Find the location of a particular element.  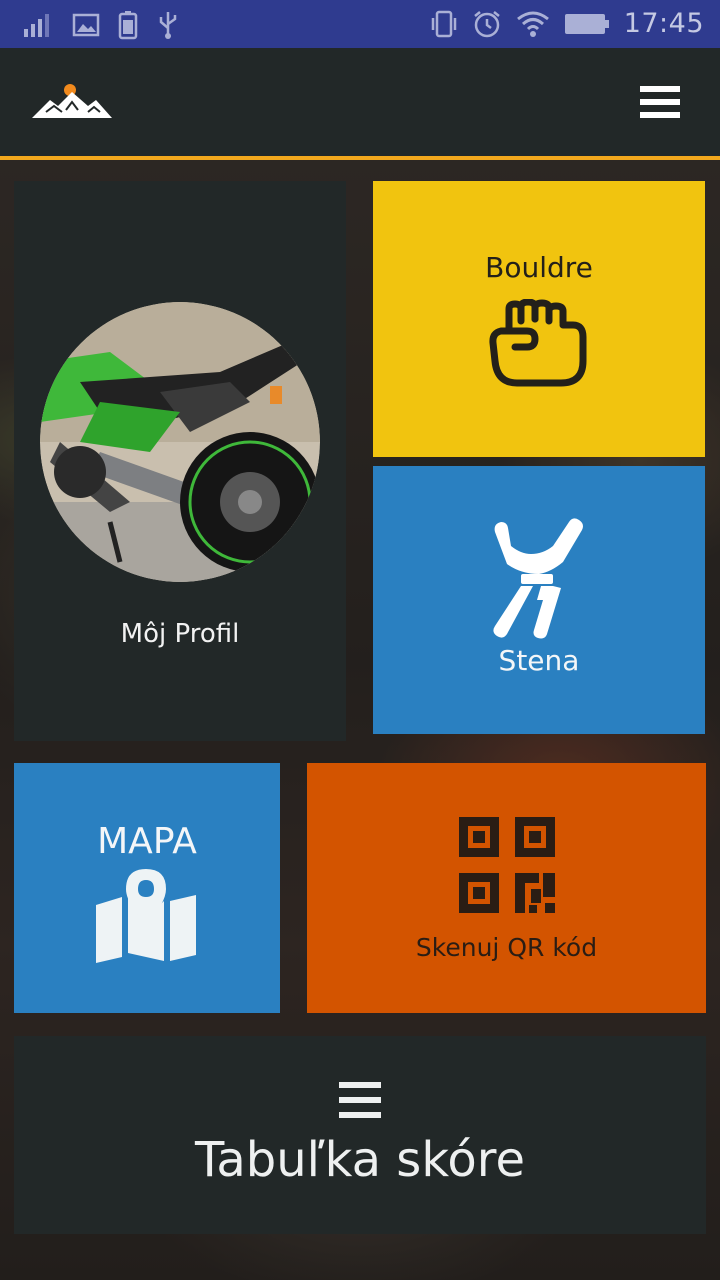

hamburger-menu-icon is located at coordinates (660, 103).